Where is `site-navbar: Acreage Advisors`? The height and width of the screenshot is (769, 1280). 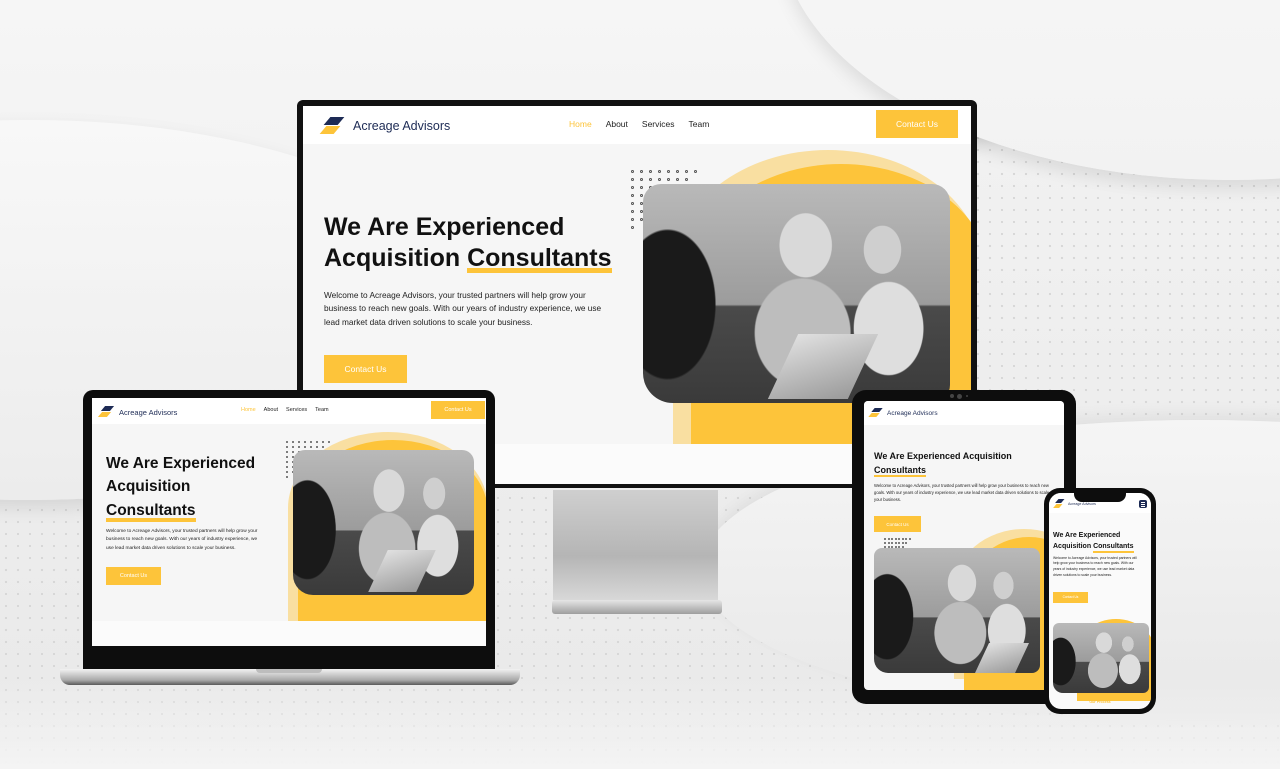
site-navbar: Acreage Advisors is located at coordinates (964, 413).